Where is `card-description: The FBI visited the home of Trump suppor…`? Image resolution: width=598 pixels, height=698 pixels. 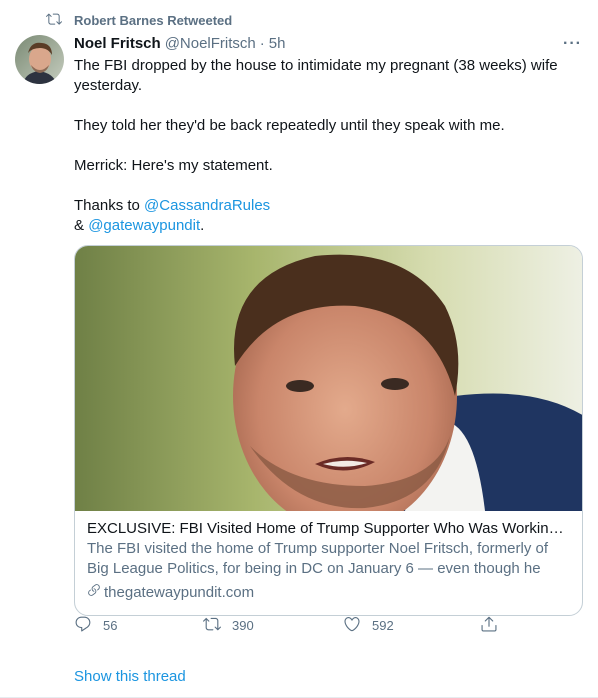
card-description: The FBI visited the home of Trump suppor… is located at coordinates (318, 558).